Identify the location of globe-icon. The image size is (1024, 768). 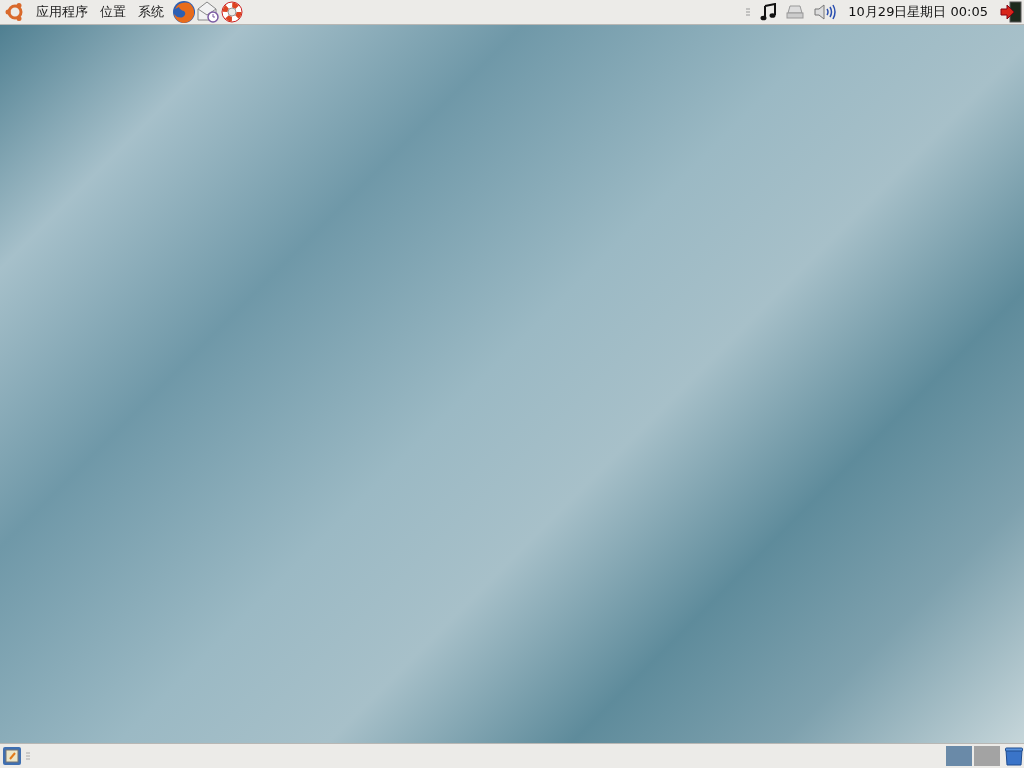
(184, 12).